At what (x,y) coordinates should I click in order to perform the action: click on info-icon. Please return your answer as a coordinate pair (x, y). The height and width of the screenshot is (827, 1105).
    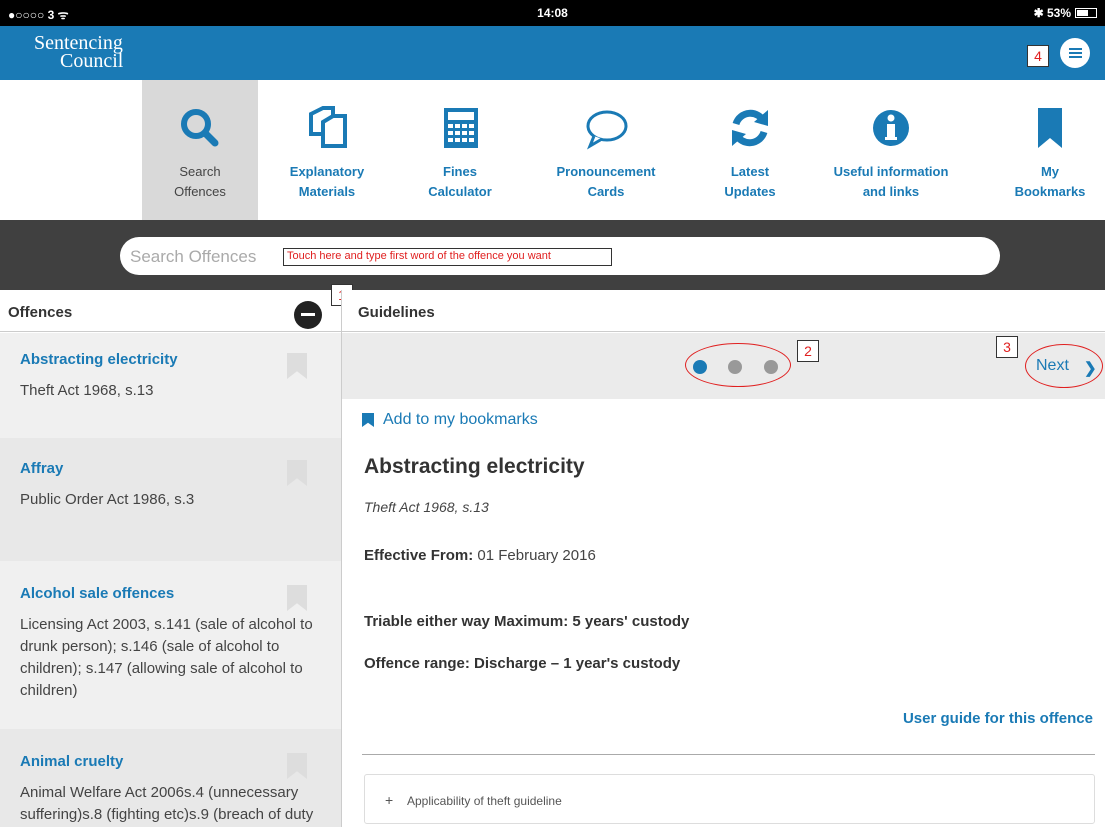
    Looking at the image, I should click on (891, 128).